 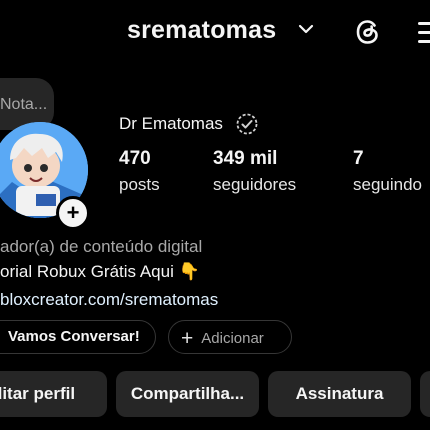 I want to click on chevron-down-icon, so click(x=306, y=29).